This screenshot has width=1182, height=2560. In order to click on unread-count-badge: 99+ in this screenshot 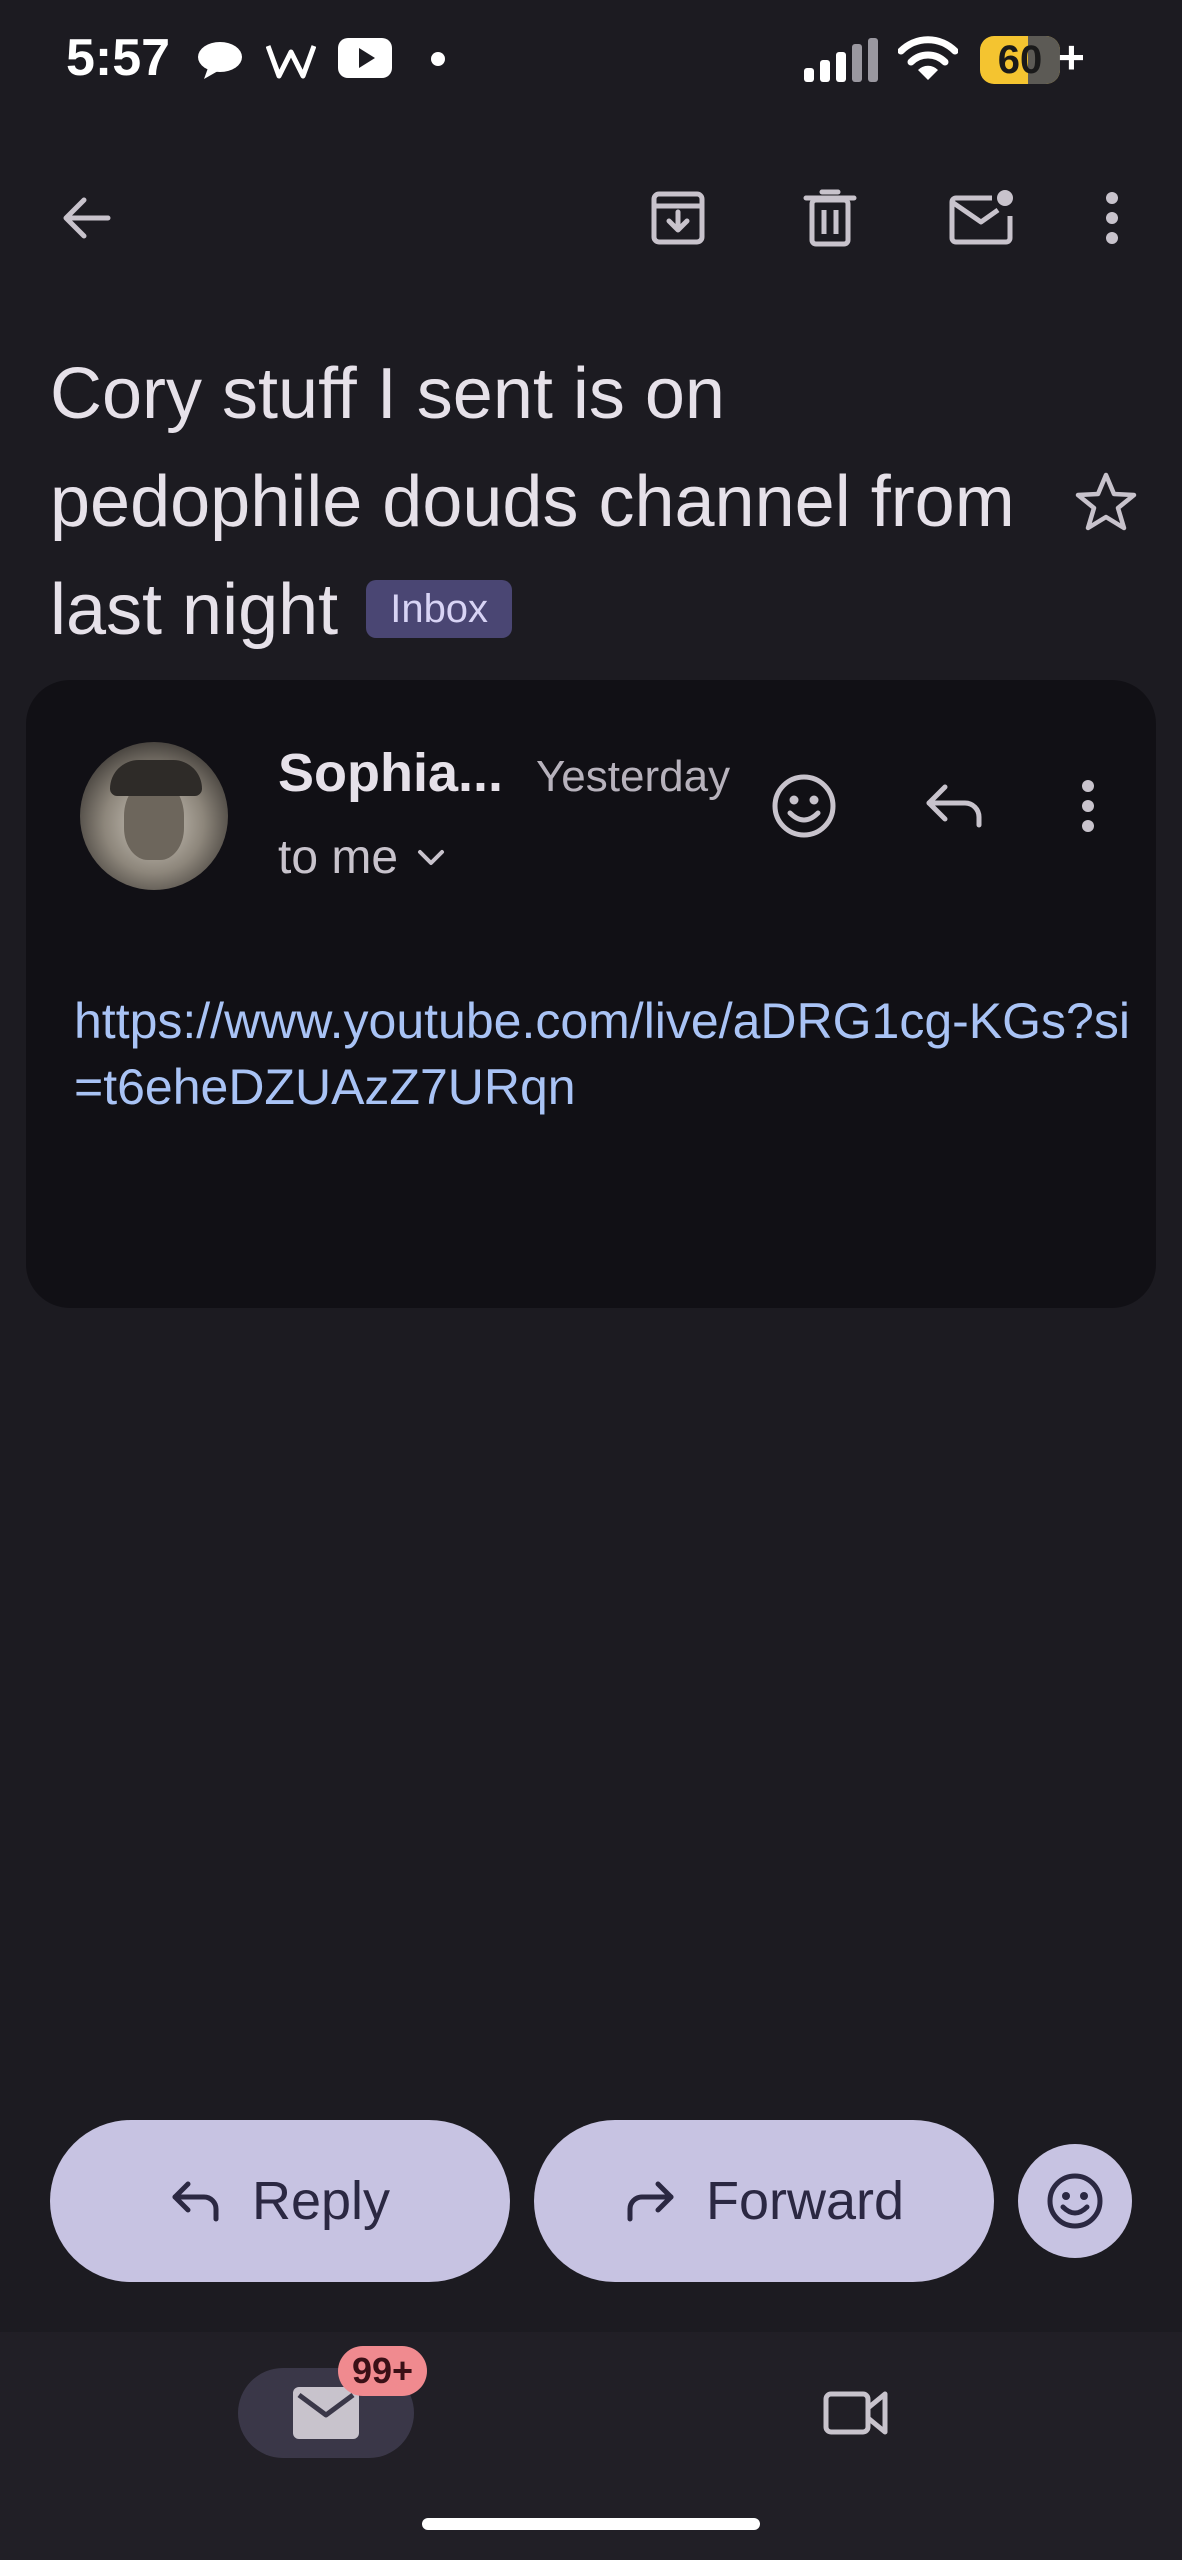, I will do `click(383, 2371)`.